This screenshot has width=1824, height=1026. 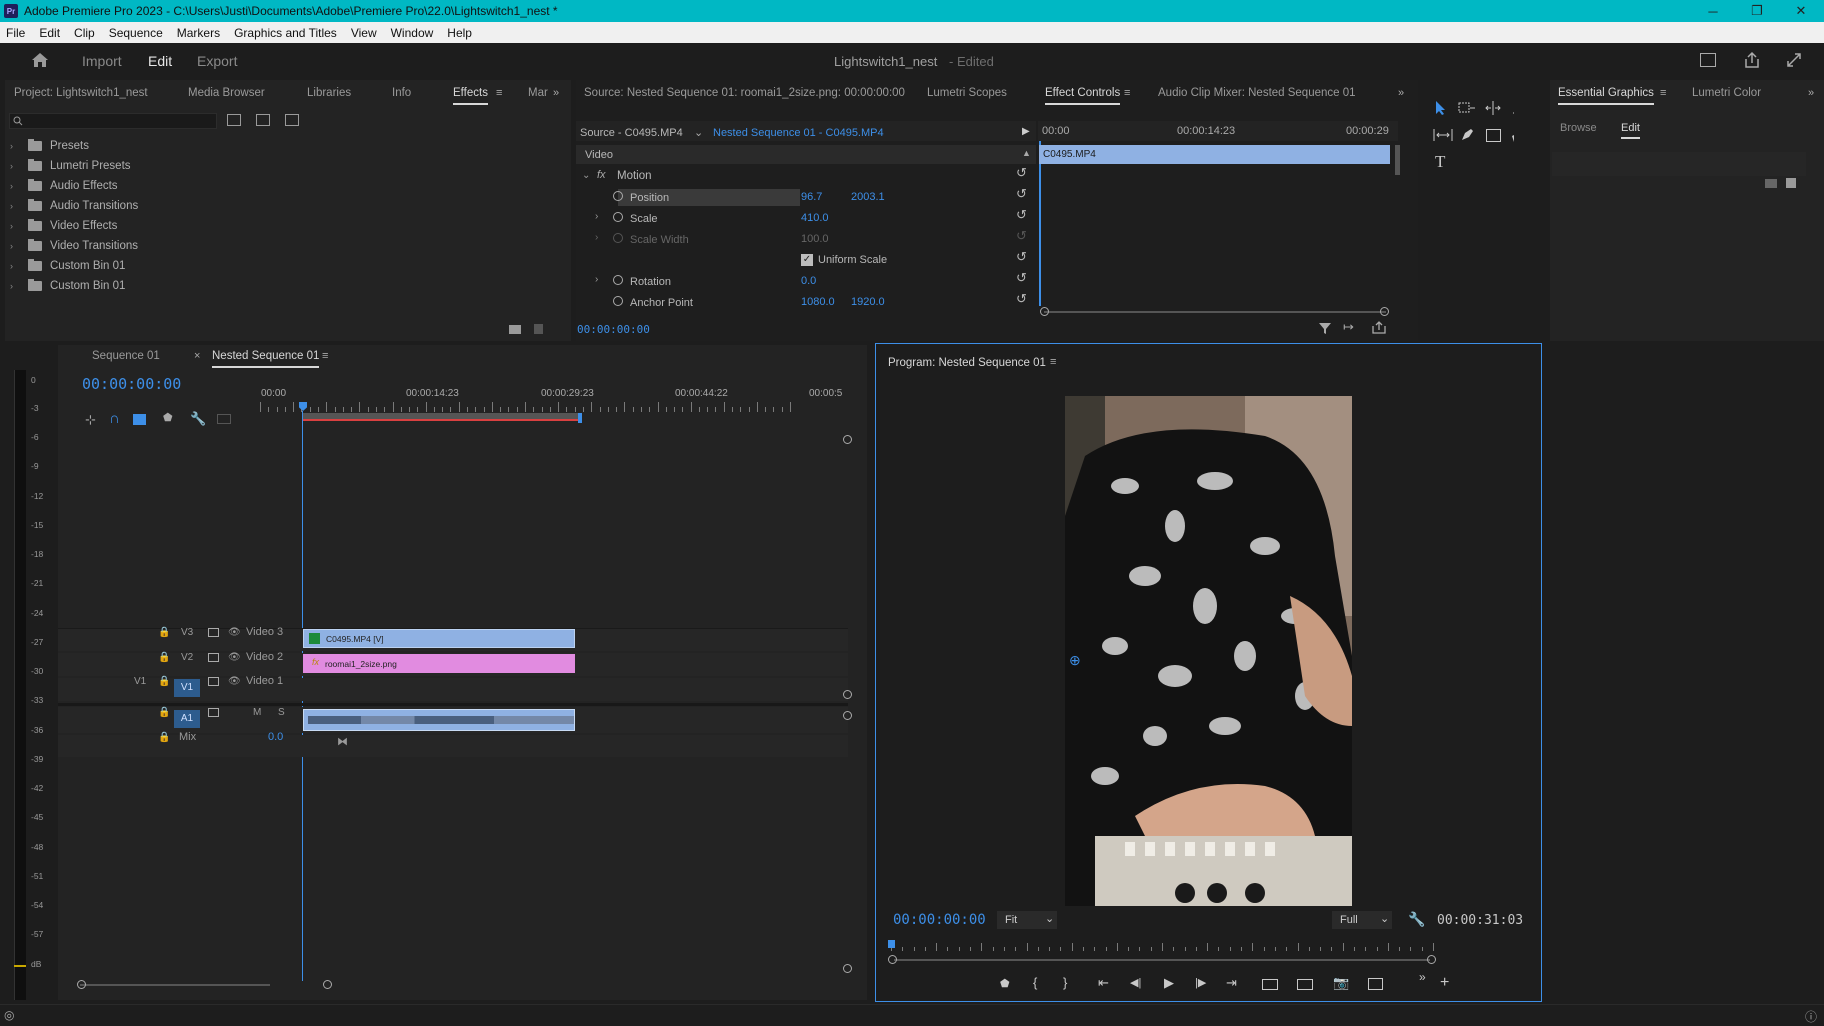 What do you see at coordinates (1215, 312) in the screenshot?
I see `ec-zoom-scrollbar` at bounding box center [1215, 312].